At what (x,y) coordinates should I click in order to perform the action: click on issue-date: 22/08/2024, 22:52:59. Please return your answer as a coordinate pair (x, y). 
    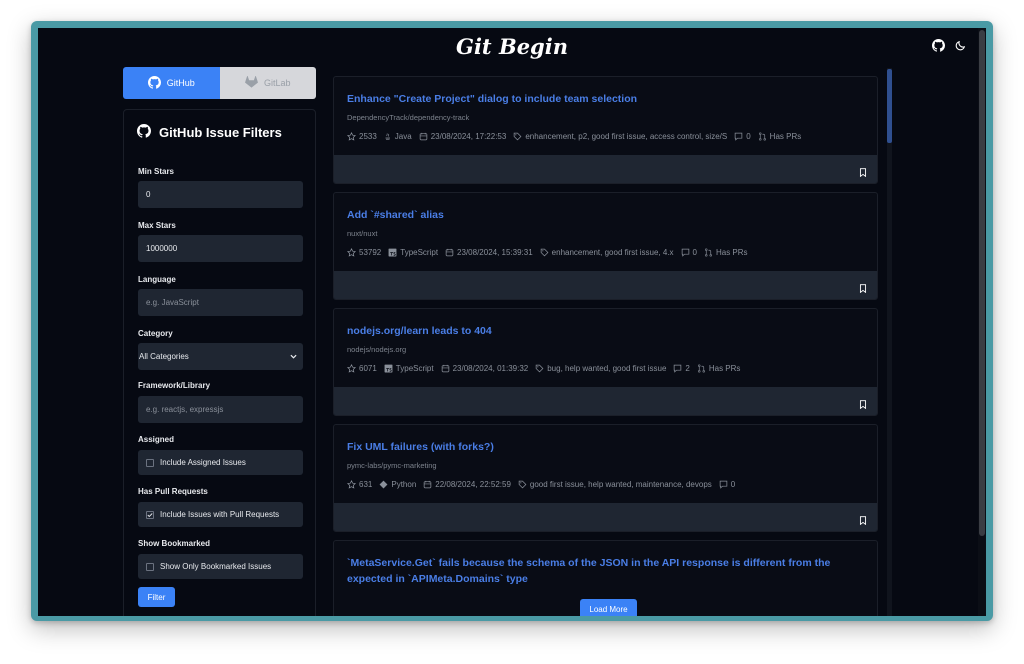
    Looking at the image, I should click on (473, 484).